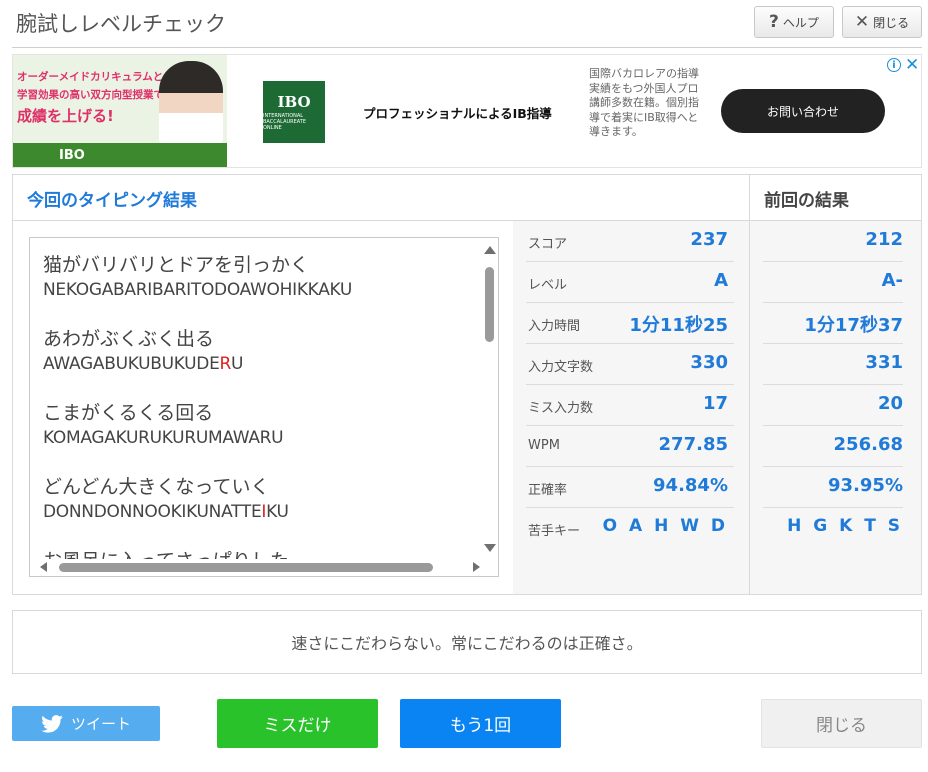  Describe the element at coordinates (544, 445) in the screenshot. I see `stat-label: WPM` at that location.